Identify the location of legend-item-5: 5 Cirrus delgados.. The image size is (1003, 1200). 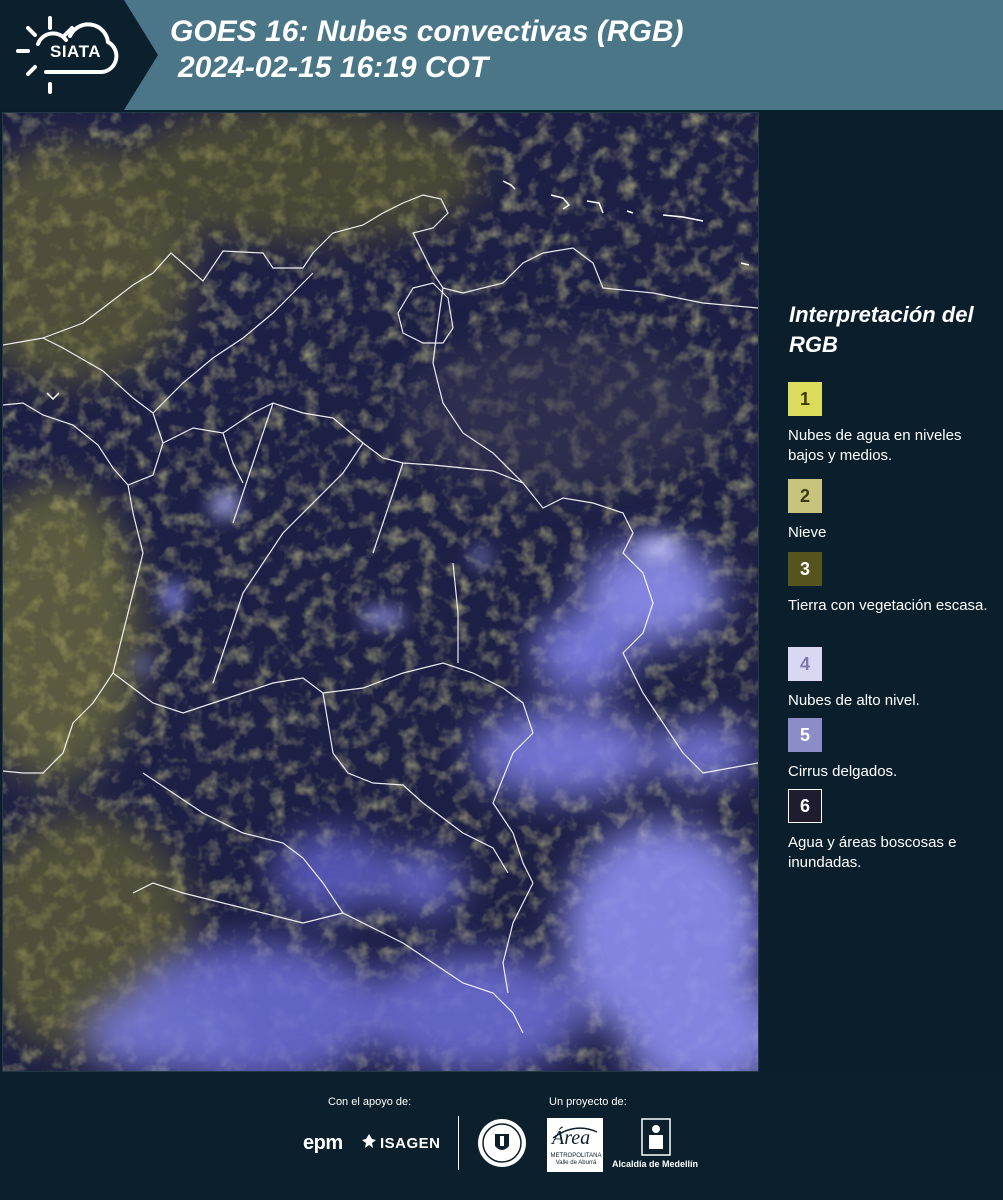
(888, 750).